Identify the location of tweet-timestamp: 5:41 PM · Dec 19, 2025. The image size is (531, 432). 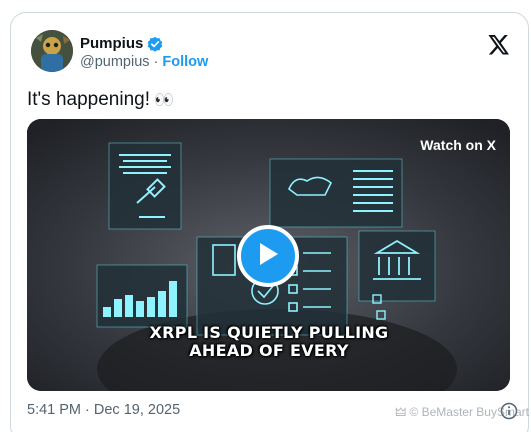
(103, 410).